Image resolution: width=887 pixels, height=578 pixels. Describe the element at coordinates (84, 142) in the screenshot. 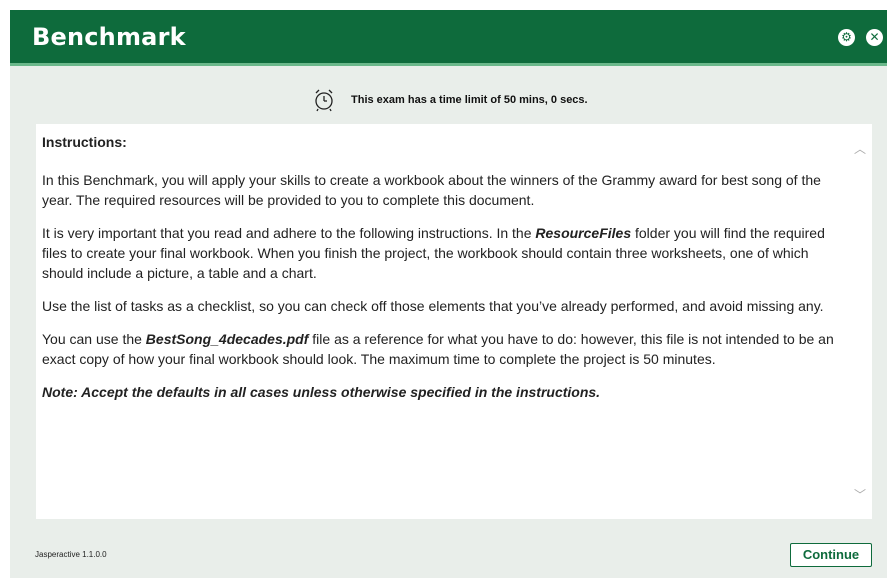

I see `instructions-heading: Instructions:` at that location.